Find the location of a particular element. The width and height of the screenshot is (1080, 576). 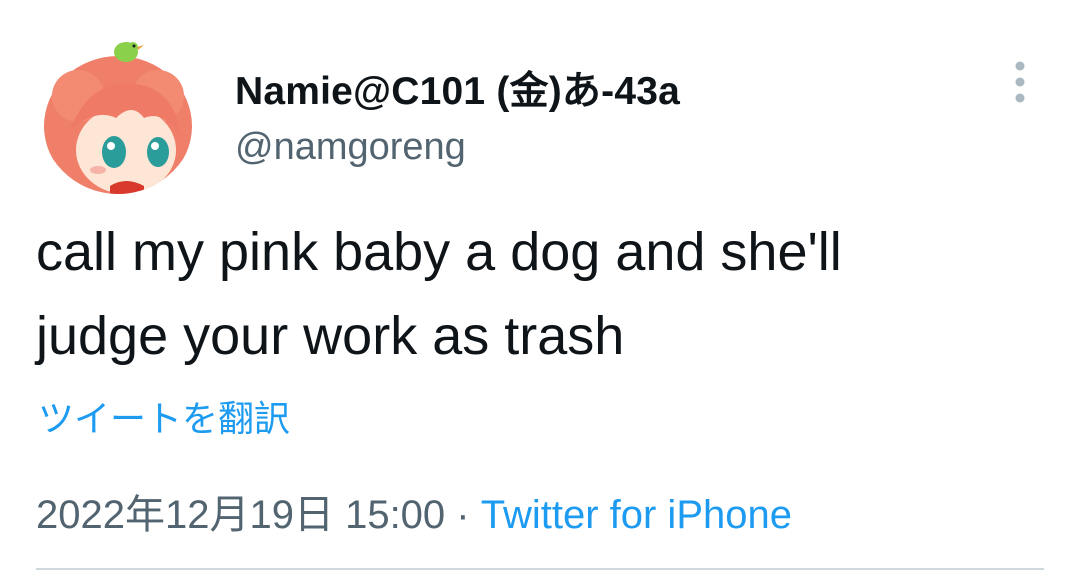

tweet-meta: 2022年12月19日 15:00 · Twitter for iPhone is located at coordinates (414, 511).